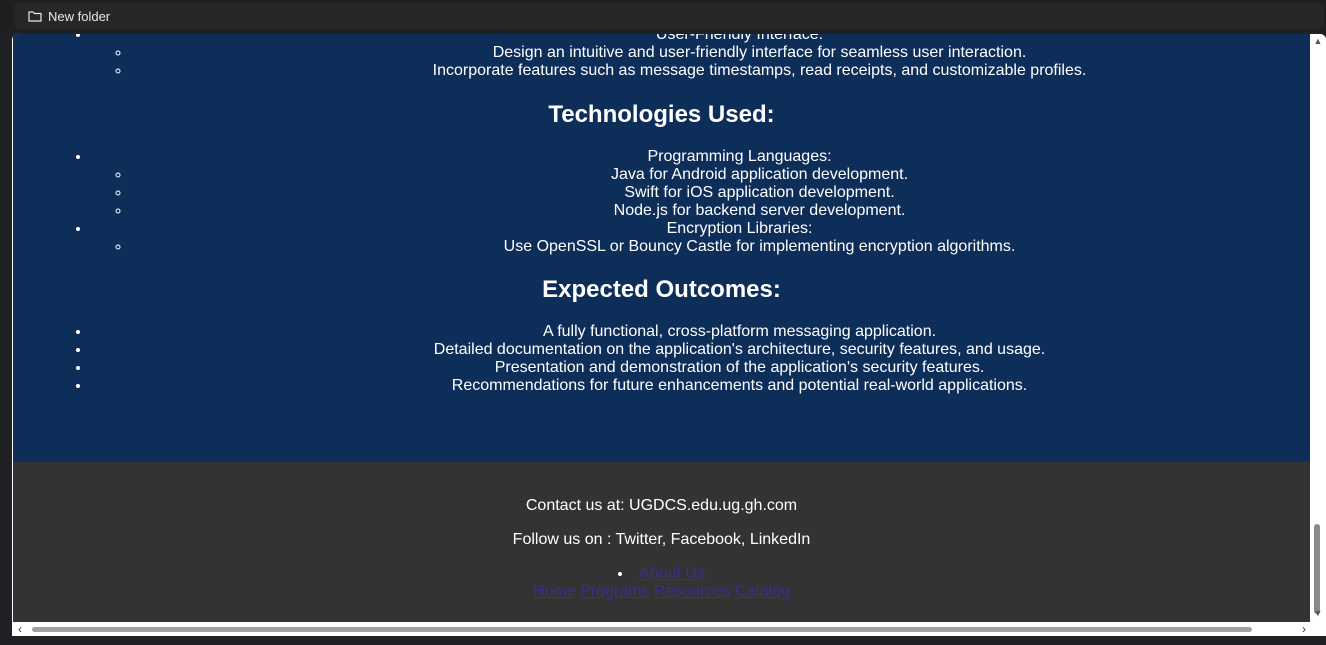  Describe the element at coordinates (720, 193) in the screenshot. I see `list-item: Swift for iOS application development.` at that location.